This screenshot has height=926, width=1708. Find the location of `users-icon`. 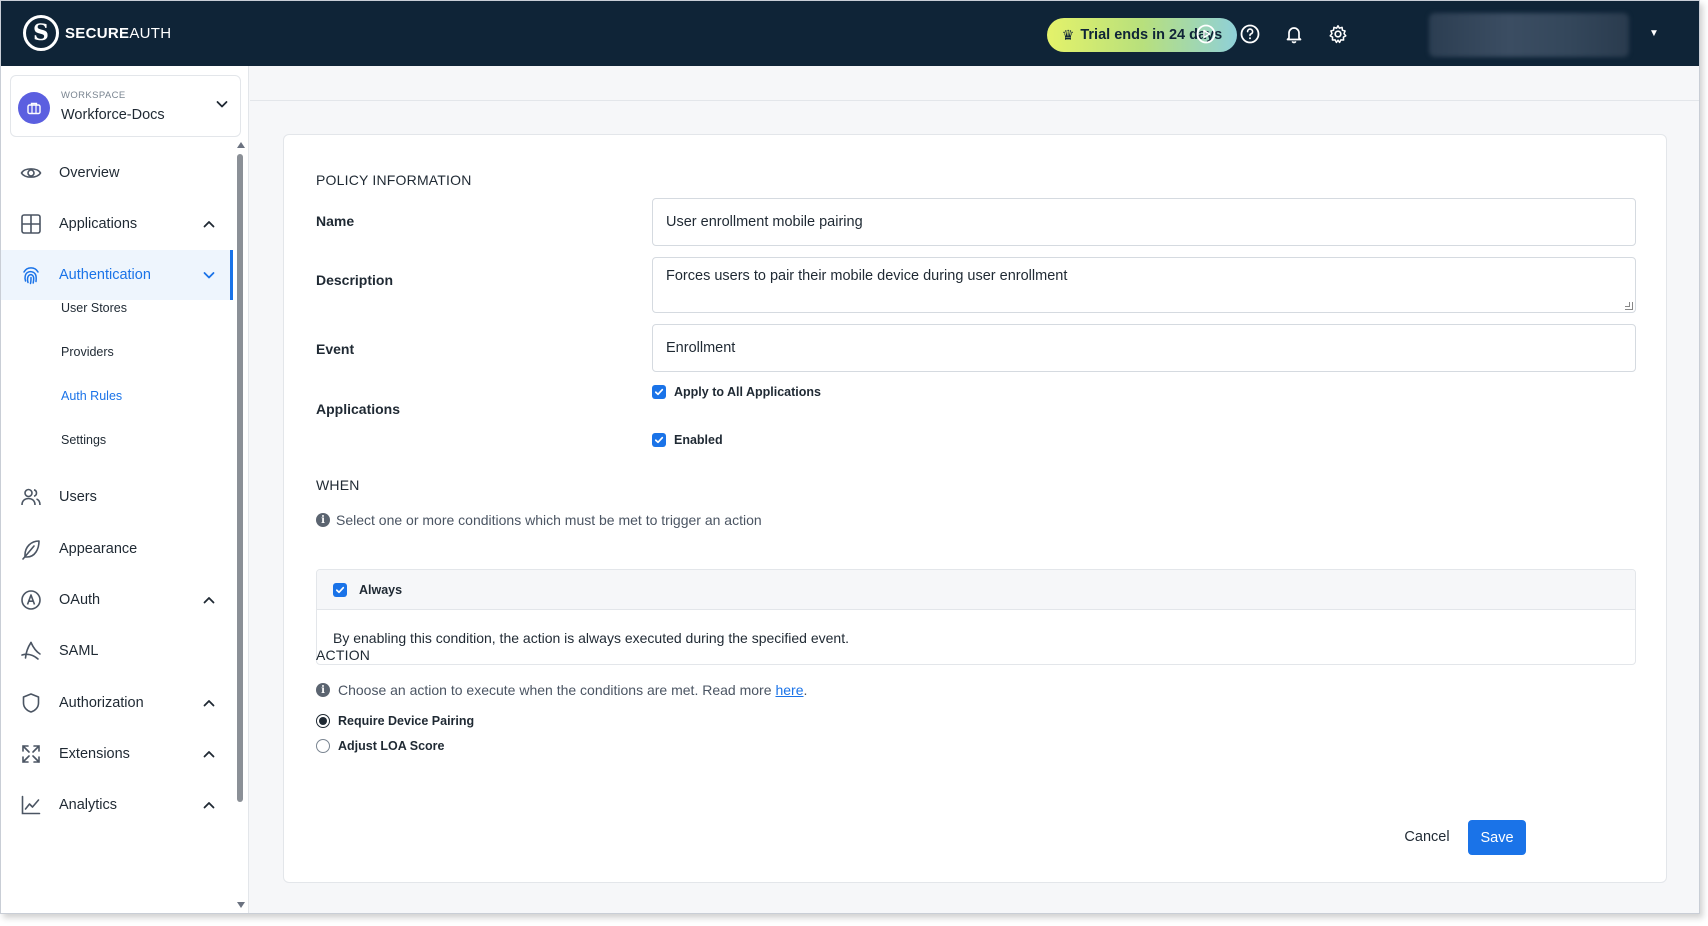

users-icon is located at coordinates (31, 497).